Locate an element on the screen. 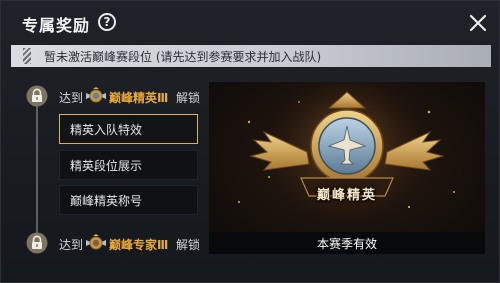 This screenshot has width=500, height=283. tier1-unlock-label: 解锁 is located at coordinates (188, 98).